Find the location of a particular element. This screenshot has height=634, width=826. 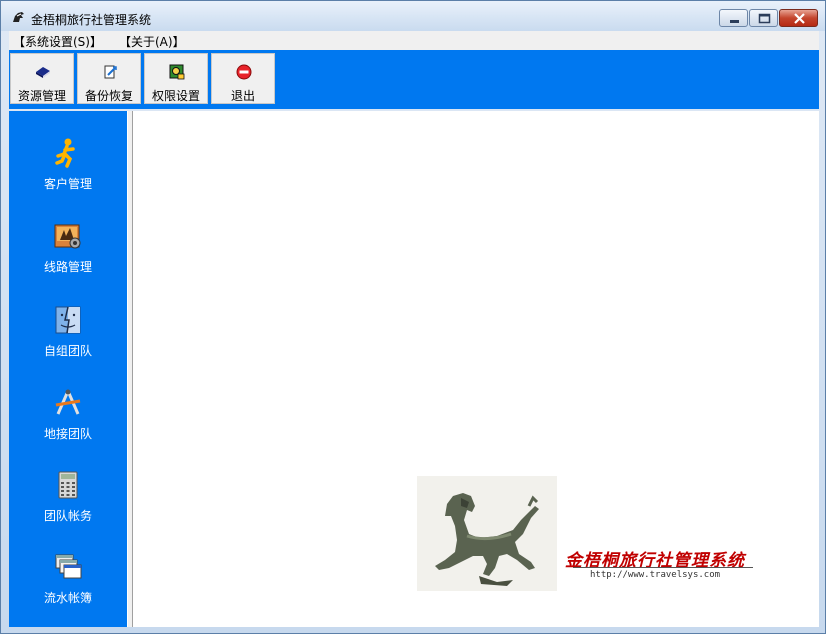

backup-icon is located at coordinates (110, 72).